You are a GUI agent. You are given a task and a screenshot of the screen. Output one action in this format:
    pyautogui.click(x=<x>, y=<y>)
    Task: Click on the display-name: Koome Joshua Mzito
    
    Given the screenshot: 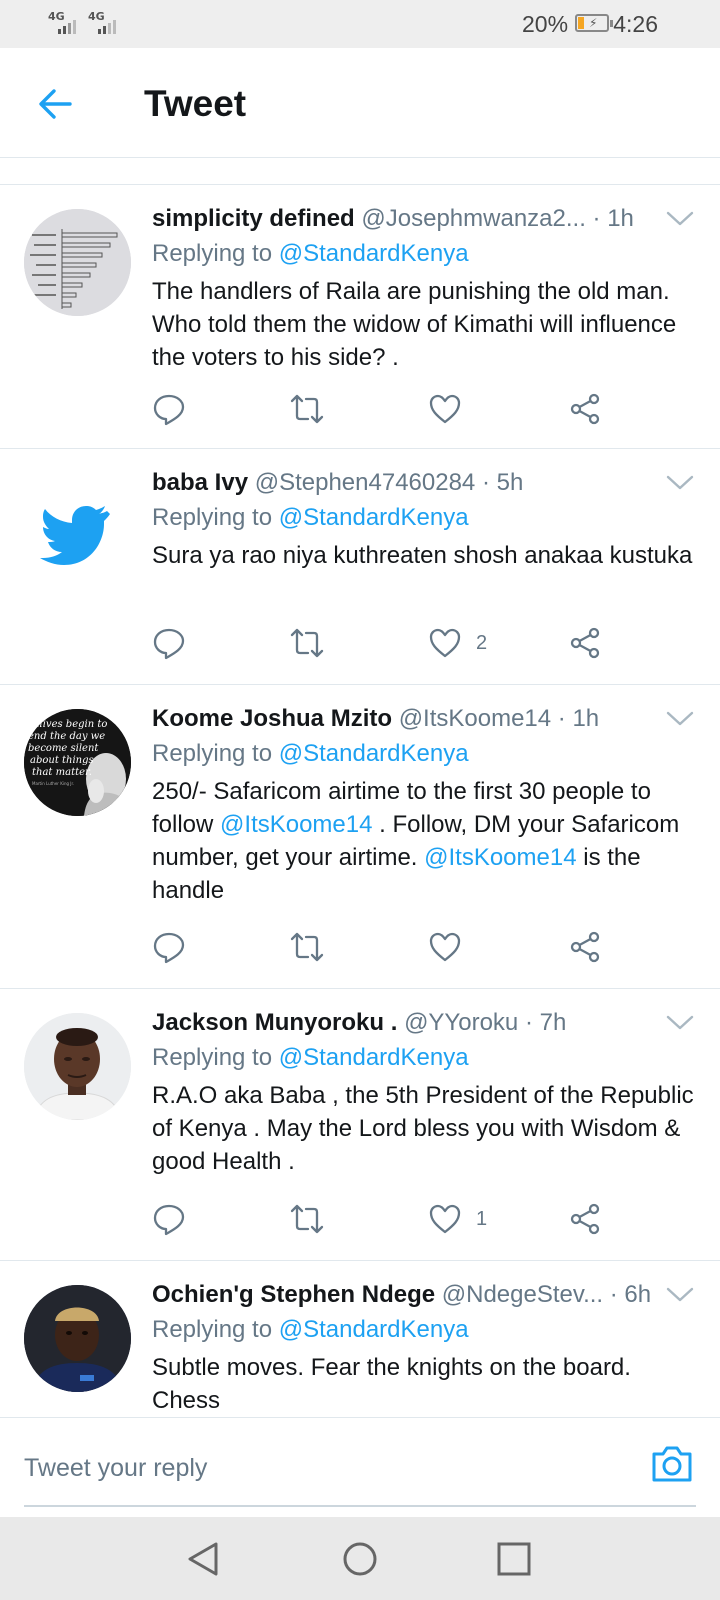 What is the action you would take?
    pyautogui.click(x=272, y=718)
    